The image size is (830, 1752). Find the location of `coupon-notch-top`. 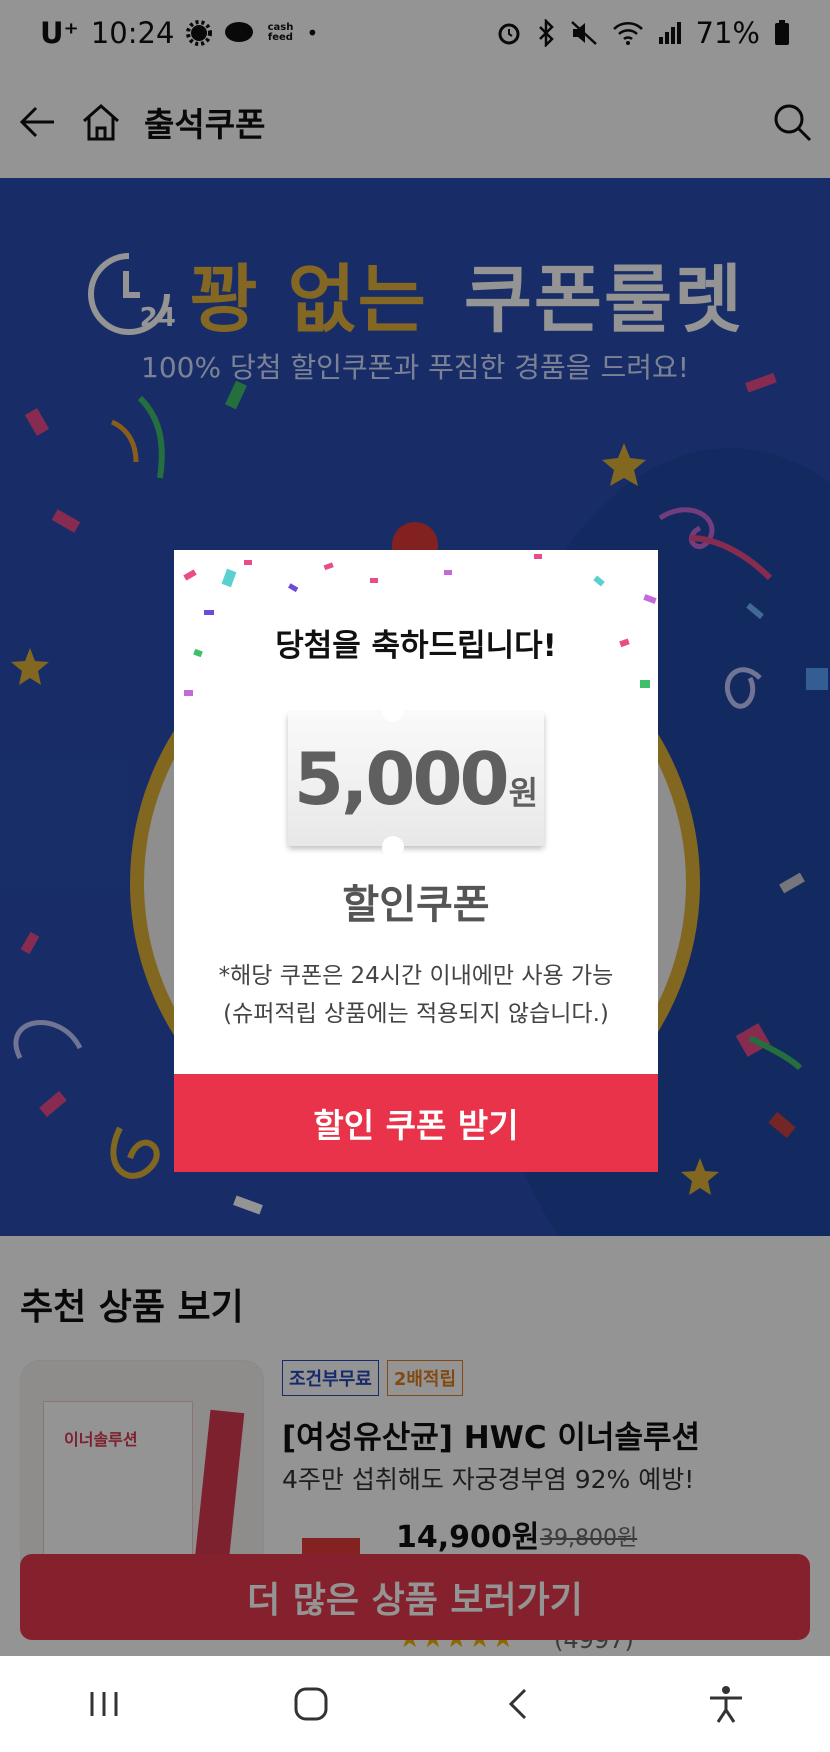

coupon-notch-top is located at coordinates (393, 711).